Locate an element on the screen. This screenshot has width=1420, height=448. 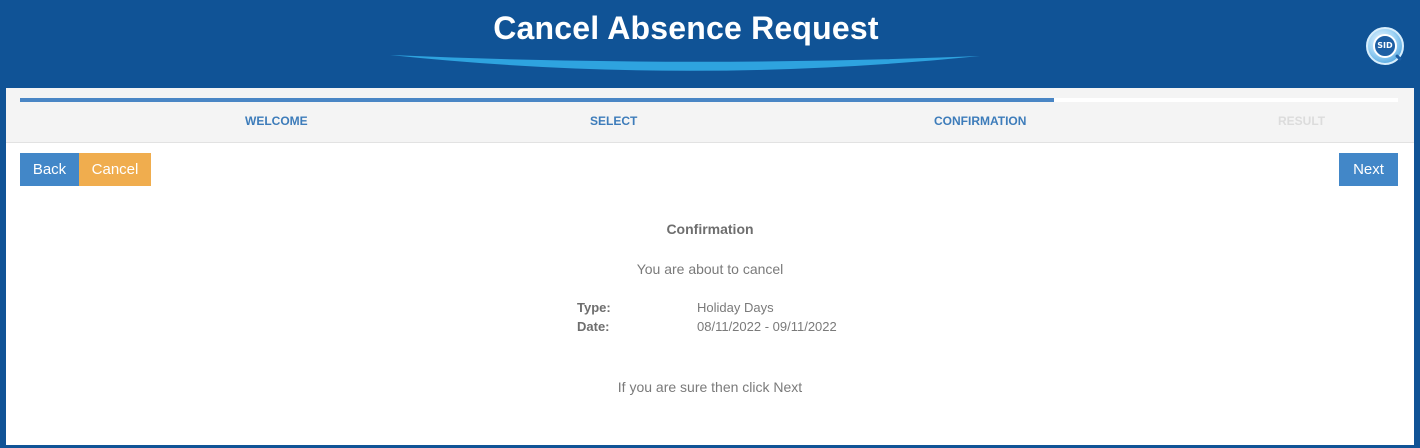
type-value: Holiday Days is located at coordinates (735, 307).